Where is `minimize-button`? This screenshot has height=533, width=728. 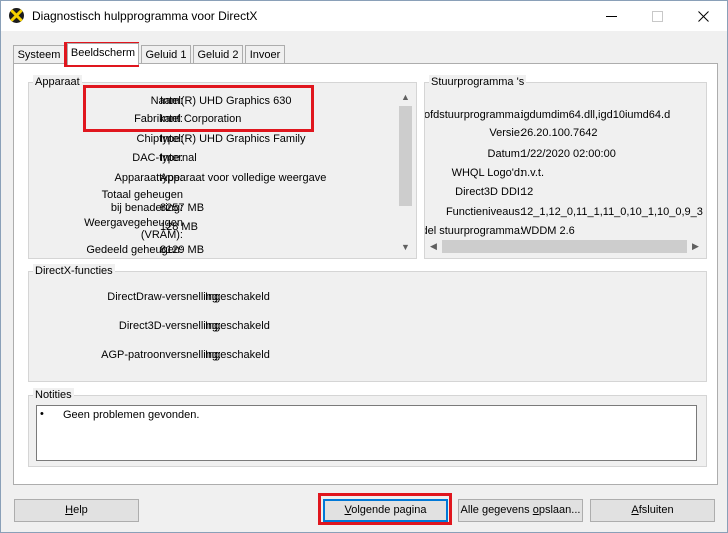 minimize-button is located at coordinates (612, 16).